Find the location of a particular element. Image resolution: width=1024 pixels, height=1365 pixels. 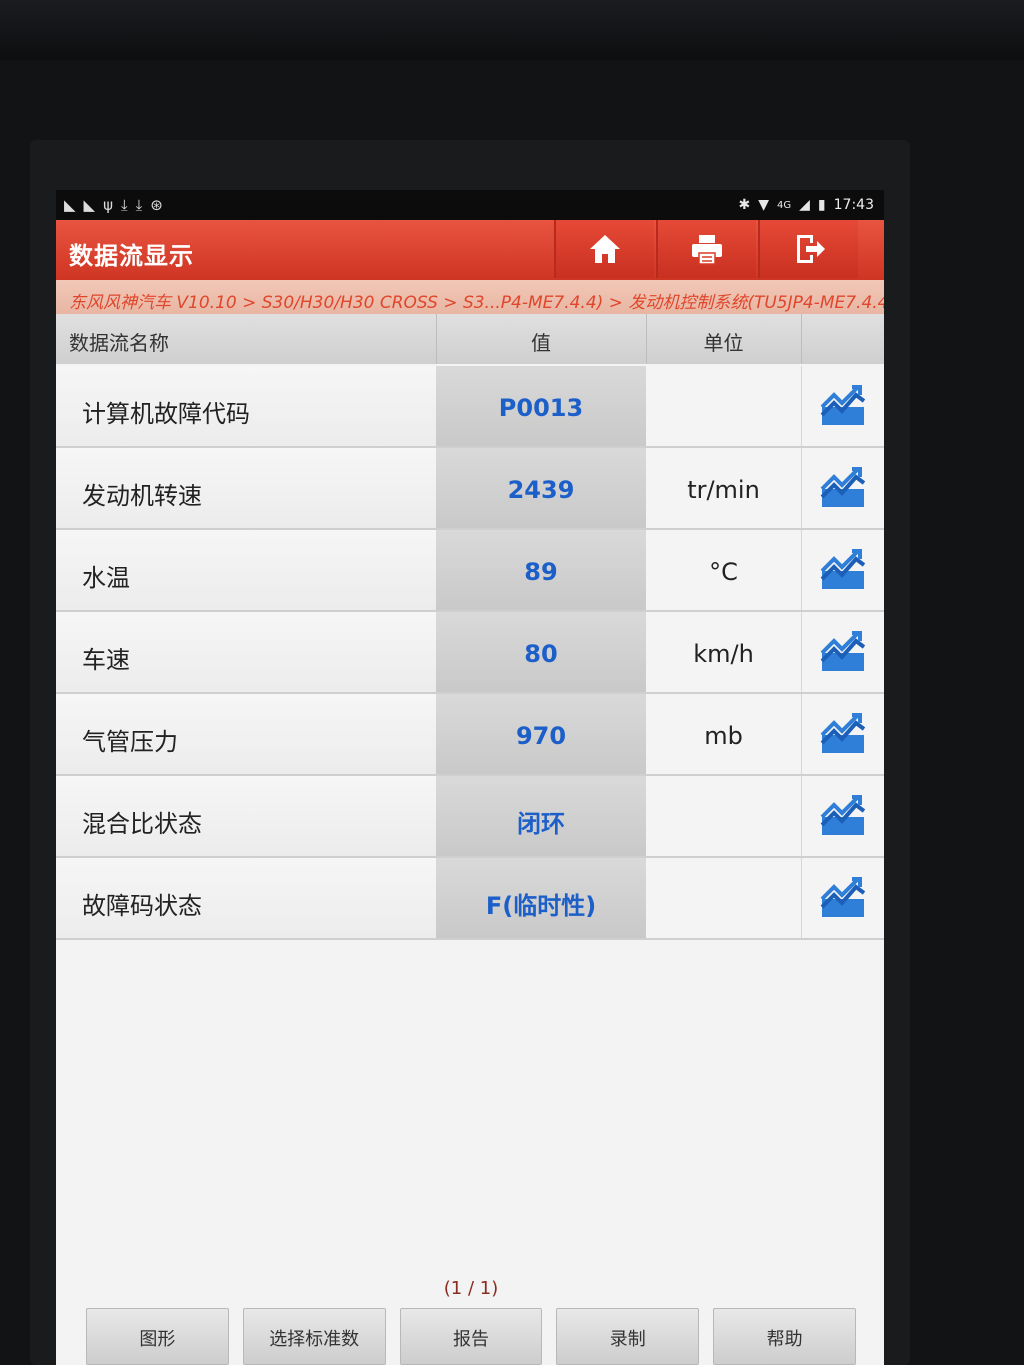

battery-icon: ▮ is located at coordinates (821, 205).